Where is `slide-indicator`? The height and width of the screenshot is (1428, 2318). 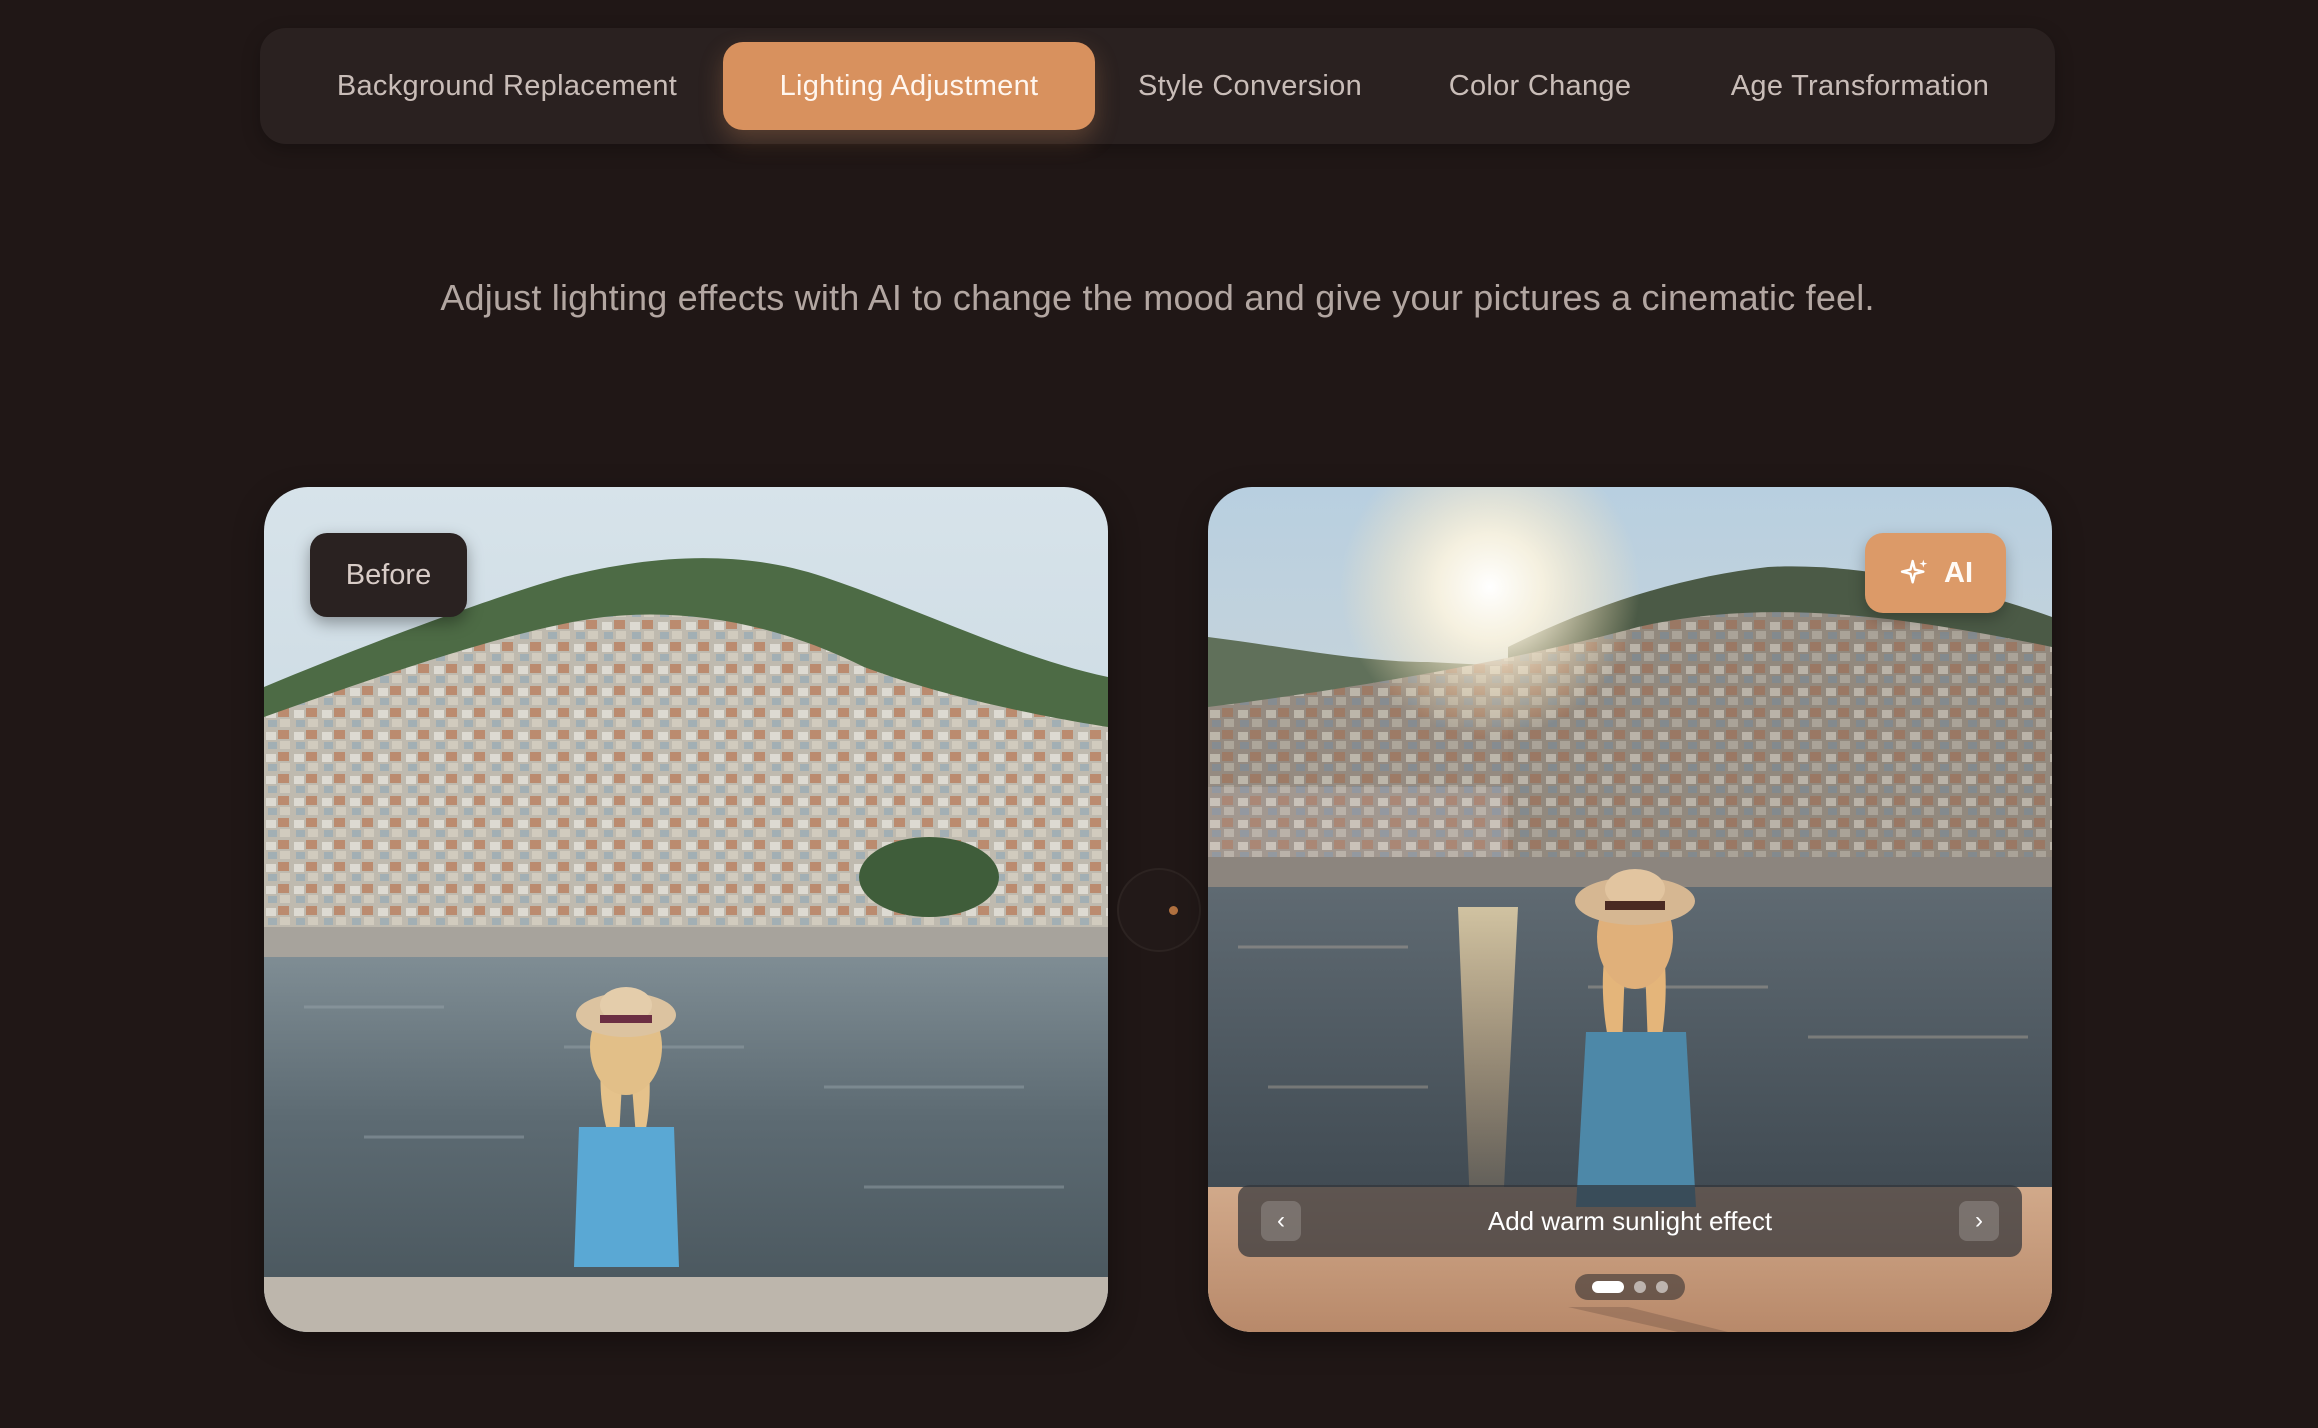
slide-indicator is located at coordinates (1630, 1287).